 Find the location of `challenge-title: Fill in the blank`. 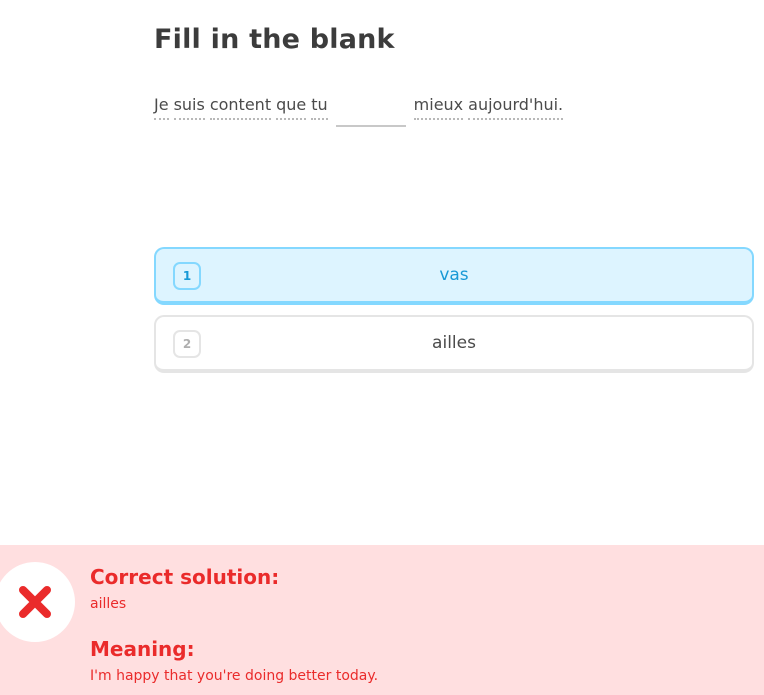

challenge-title: Fill in the blank is located at coordinates (274, 39).